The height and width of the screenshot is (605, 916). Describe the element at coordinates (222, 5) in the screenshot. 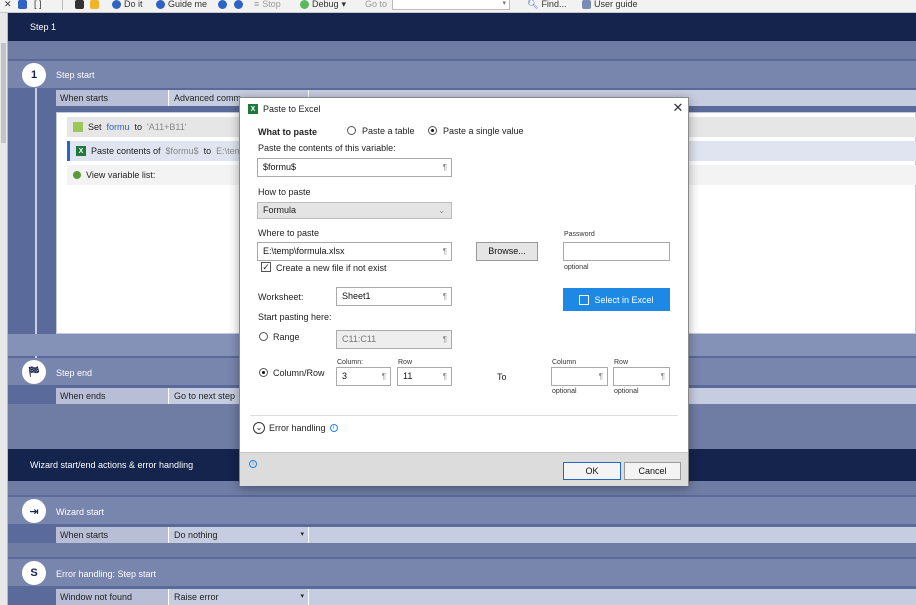

I see `record-icon` at that location.